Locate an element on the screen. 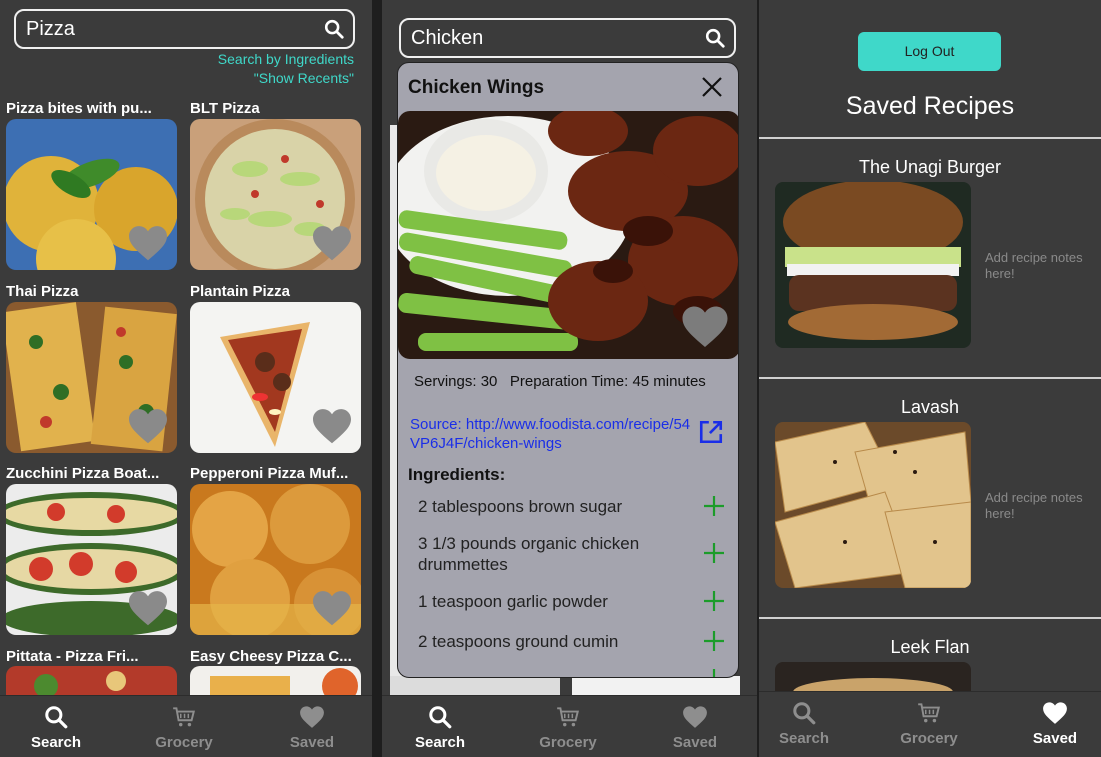 This screenshot has width=1101, height=757. search-input: Pizza is located at coordinates (184, 29).